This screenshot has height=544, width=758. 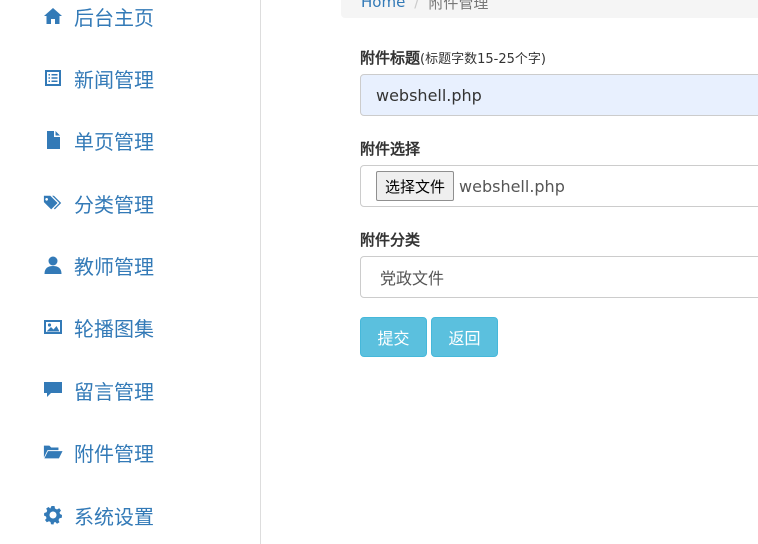 What do you see at coordinates (53, 203) in the screenshot?
I see `tags-icon` at bounding box center [53, 203].